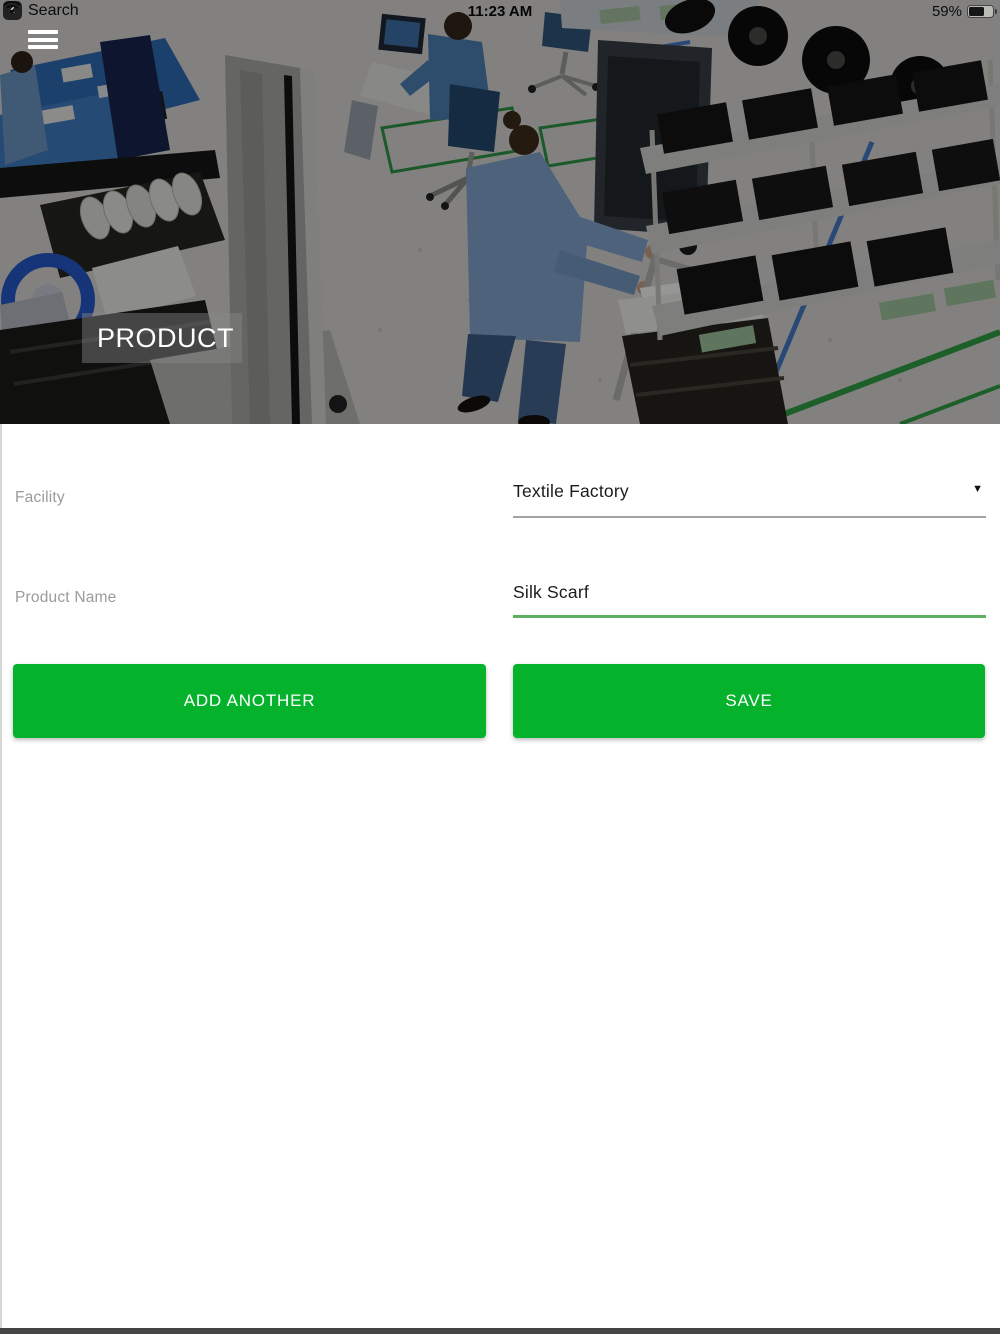  Describe the element at coordinates (964, 11) in the screenshot. I see `status-right: 59%` at that location.